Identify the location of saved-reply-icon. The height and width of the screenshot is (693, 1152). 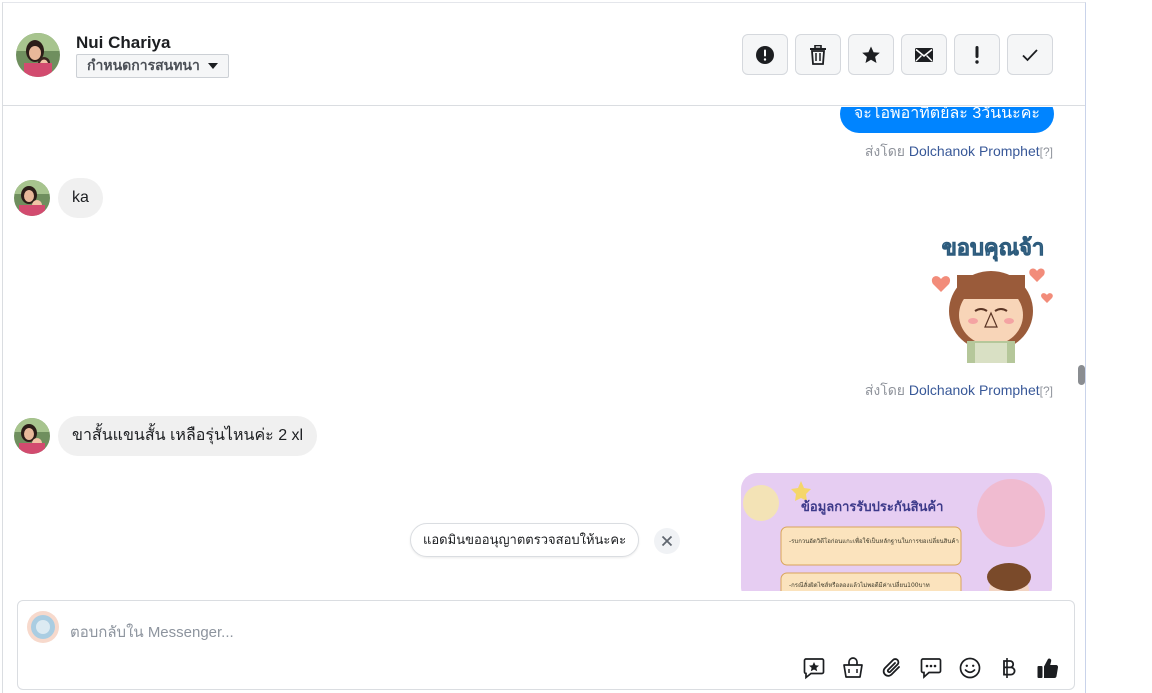
(813, 668).